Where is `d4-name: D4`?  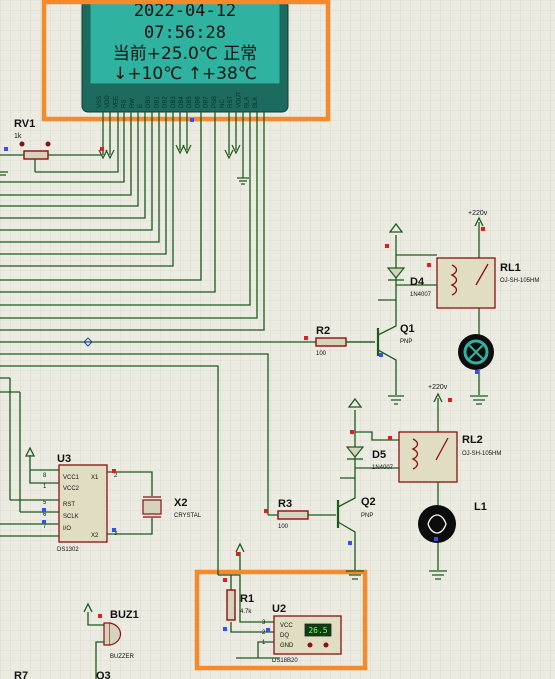
d4-name: D4 is located at coordinates (417, 282).